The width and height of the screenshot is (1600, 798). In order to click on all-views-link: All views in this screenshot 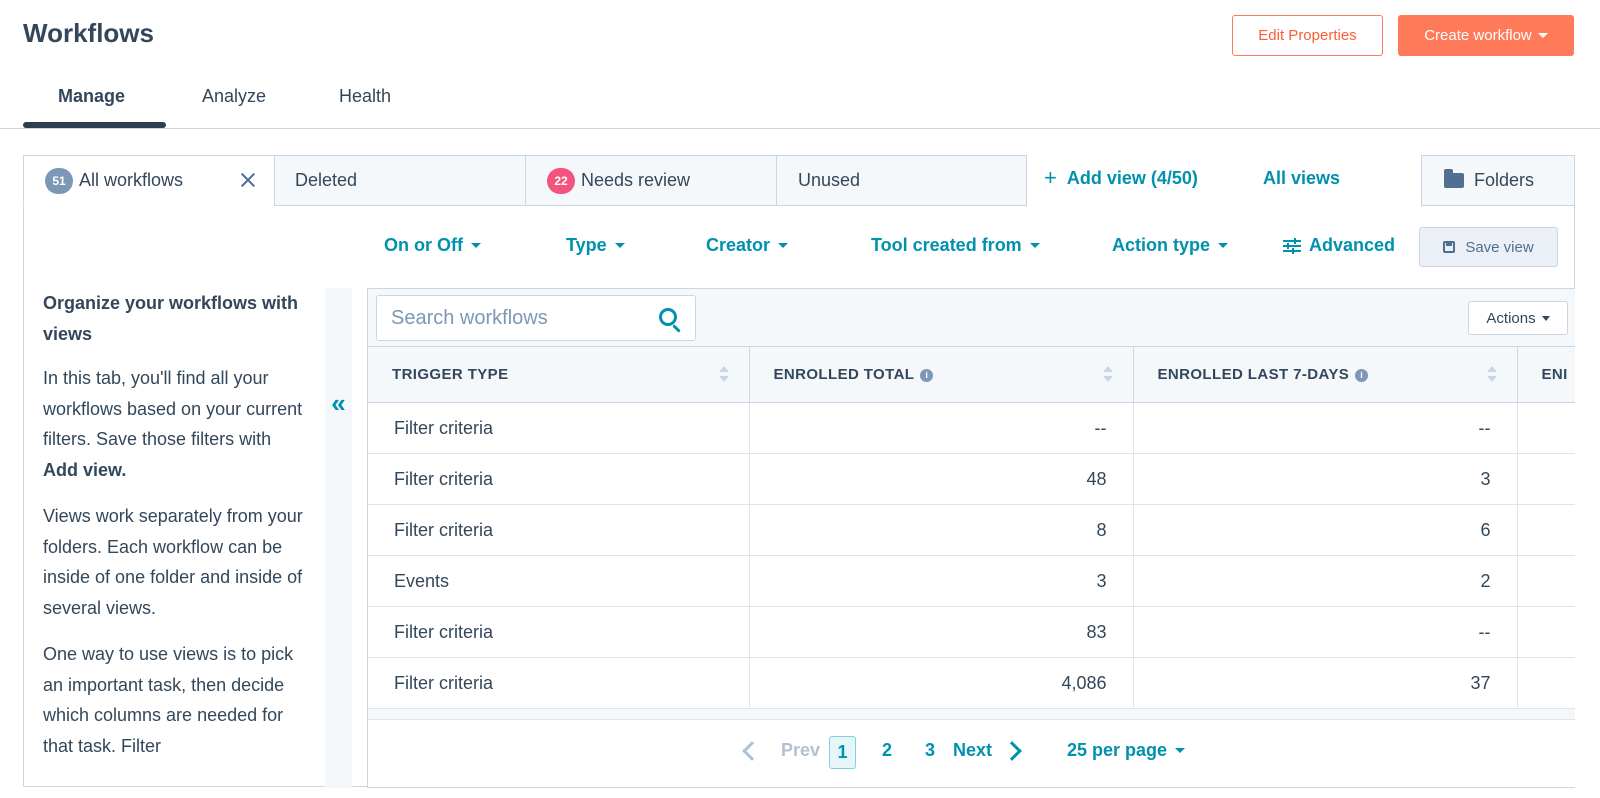, I will do `click(1301, 178)`.